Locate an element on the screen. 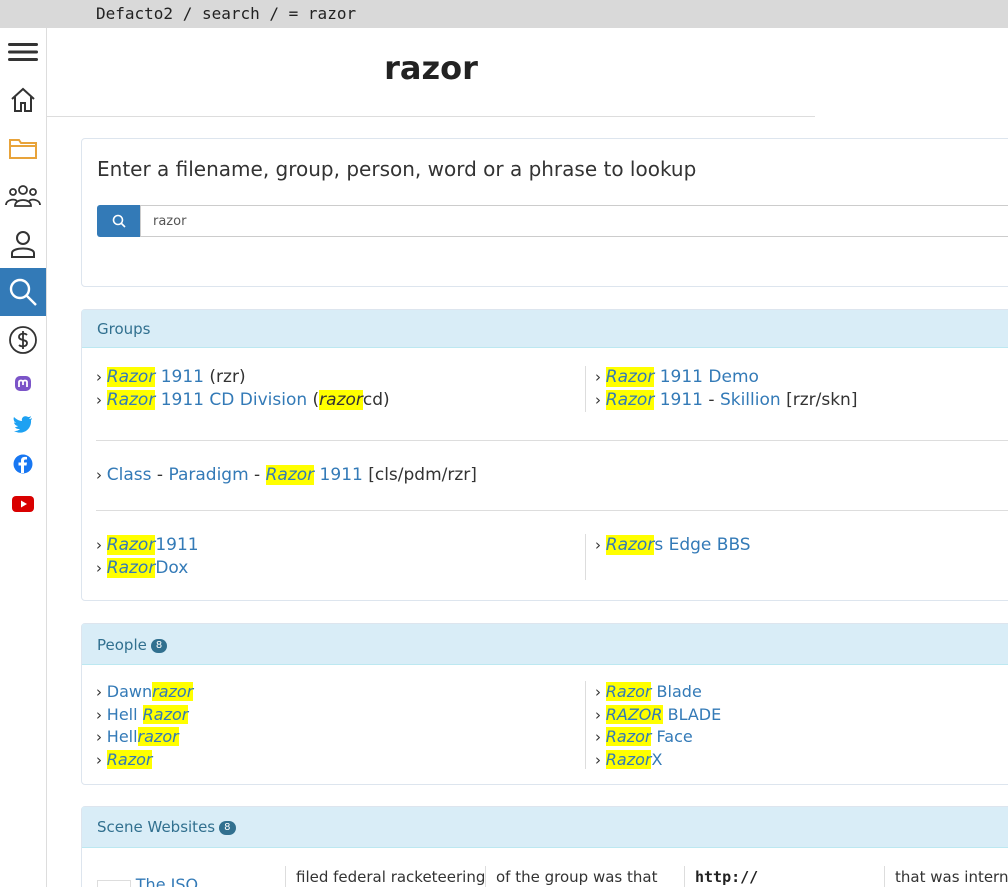 The height and width of the screenshot is (887, 1008). person-link: RAZOR BLADE is located at coordinates (663, 714).